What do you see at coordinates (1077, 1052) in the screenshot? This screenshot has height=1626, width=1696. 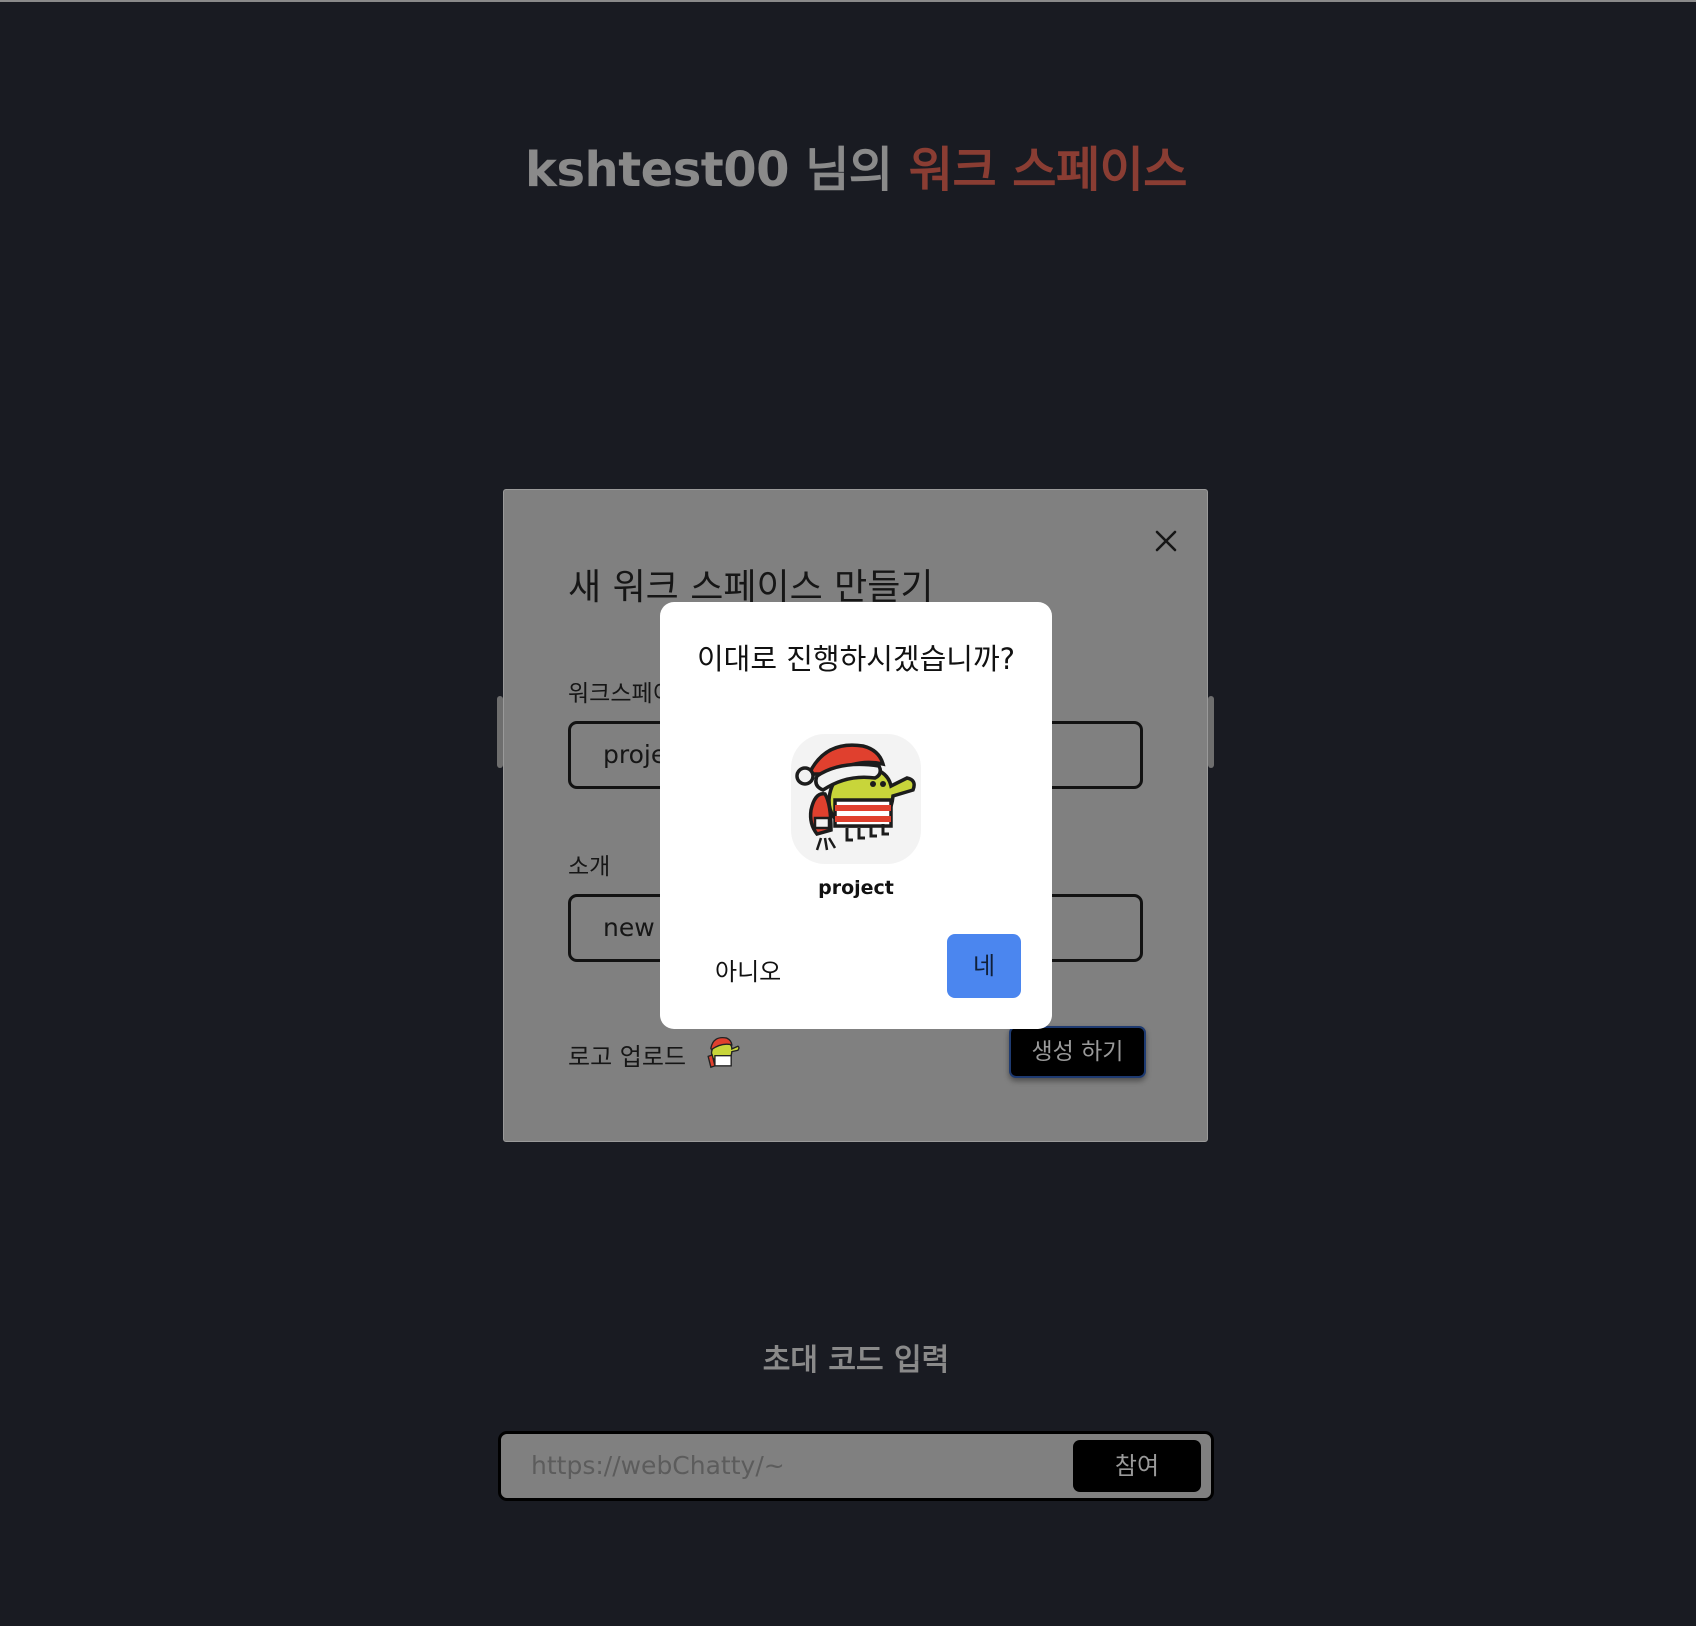 I see `create-button: 생성 하기` at bounding box center [1077, 1052].